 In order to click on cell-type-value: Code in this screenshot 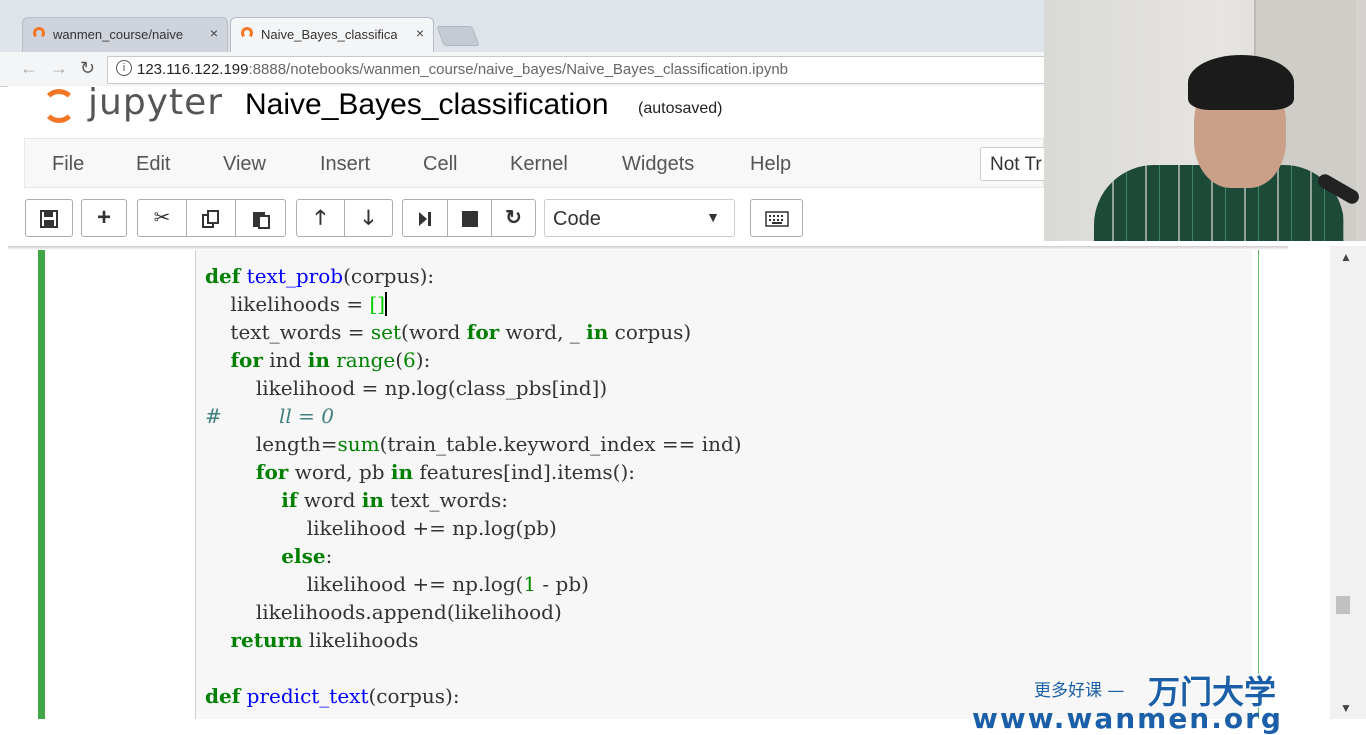, I will do `click(577, 219)`.